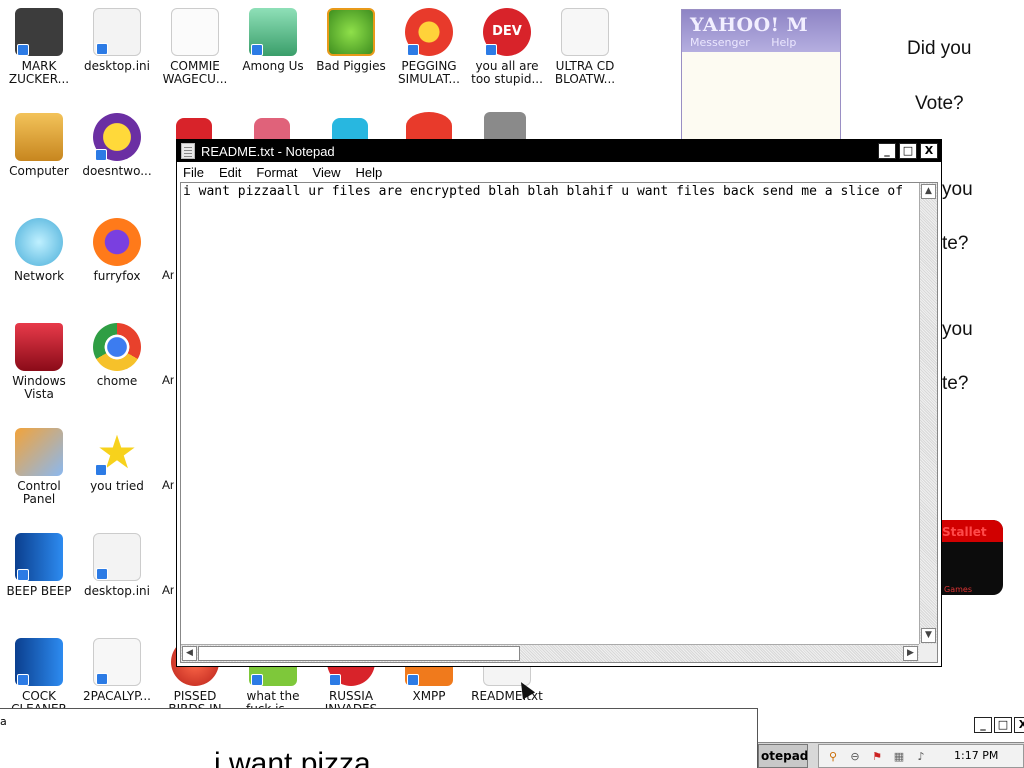  What do you see at coordinates (899, 757) in the screenshot?
I see `device-icon: ▦` at bounding box center [899, 757].